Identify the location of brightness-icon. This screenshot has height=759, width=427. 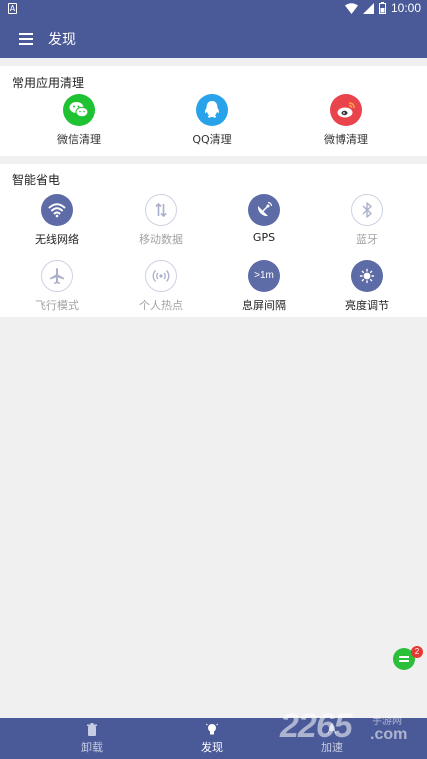
(367, 276).